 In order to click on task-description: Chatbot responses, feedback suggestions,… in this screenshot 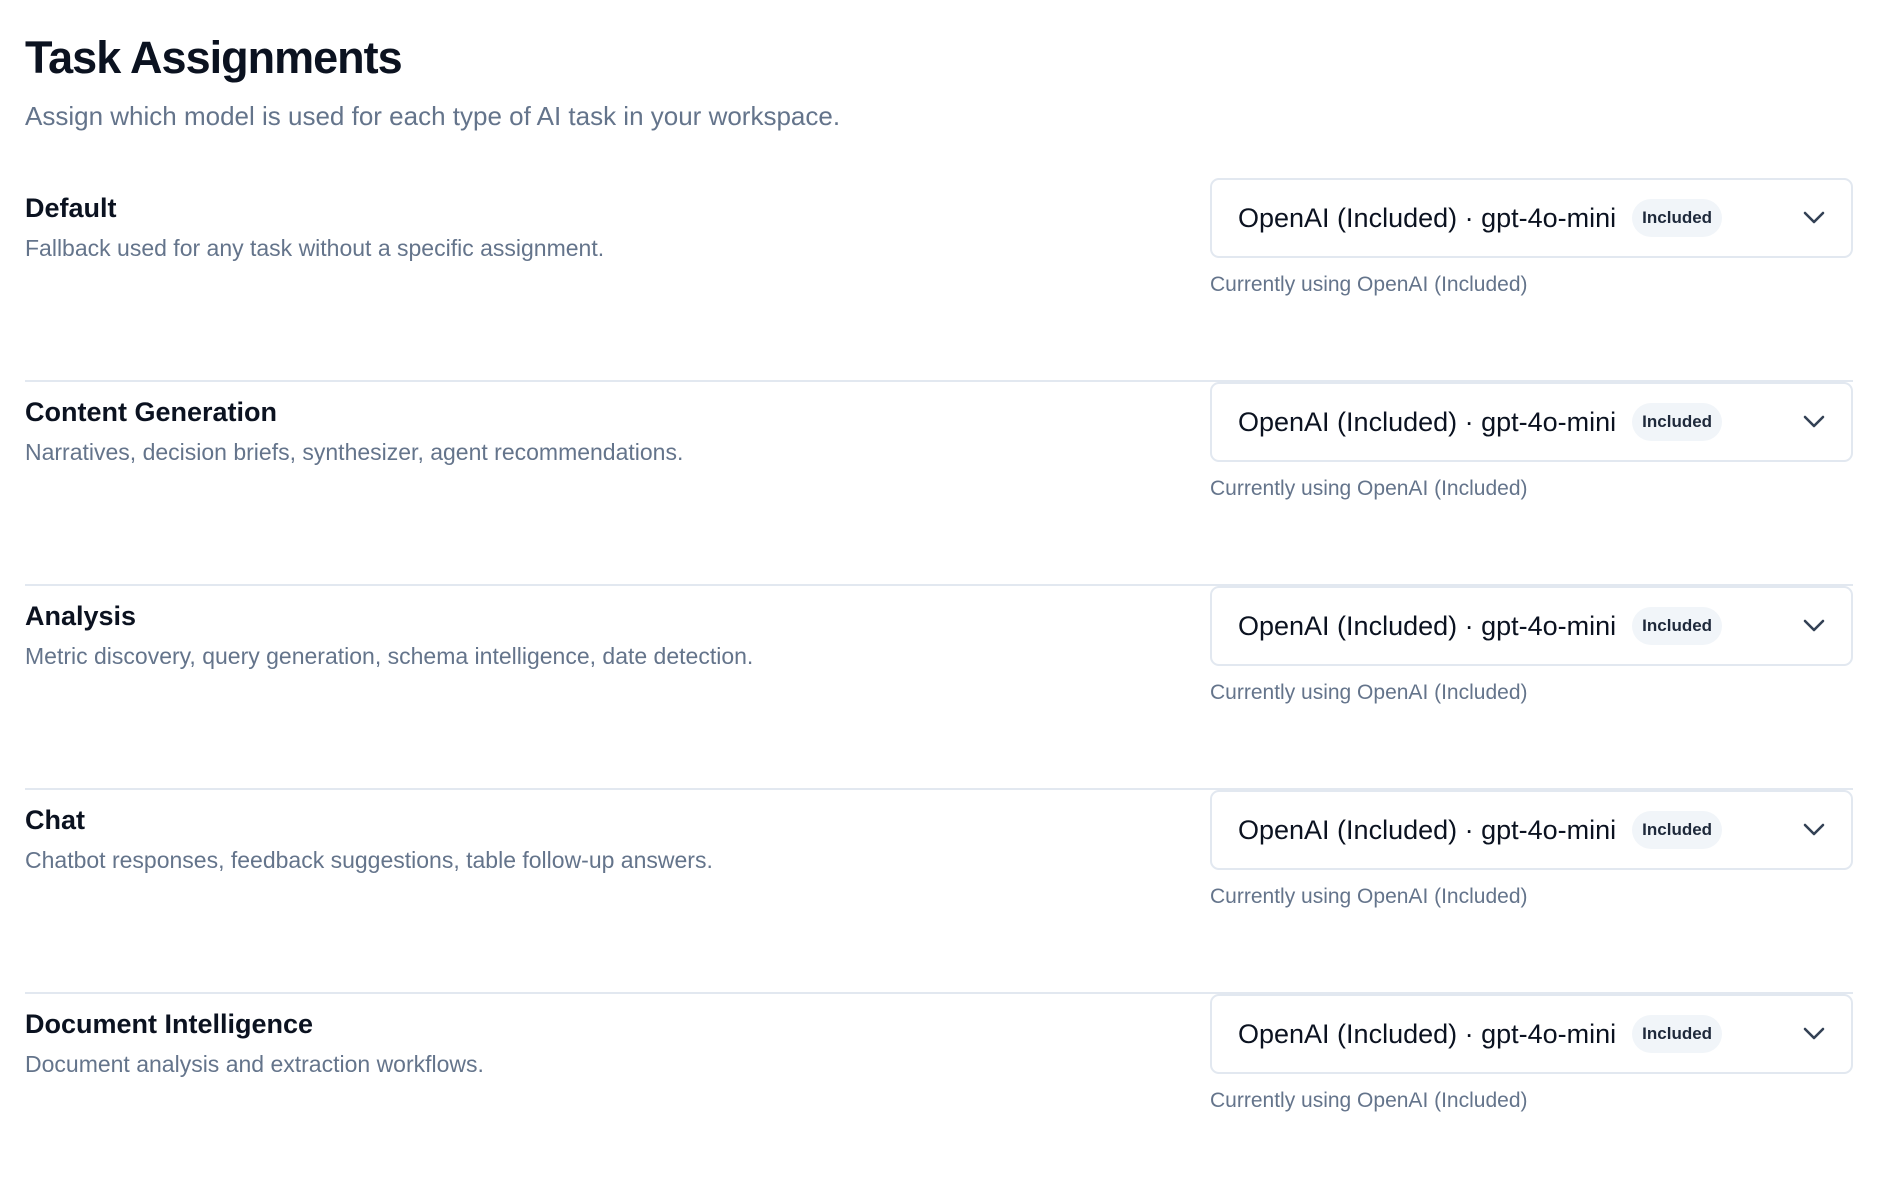, I will do `click(369, 860)`.